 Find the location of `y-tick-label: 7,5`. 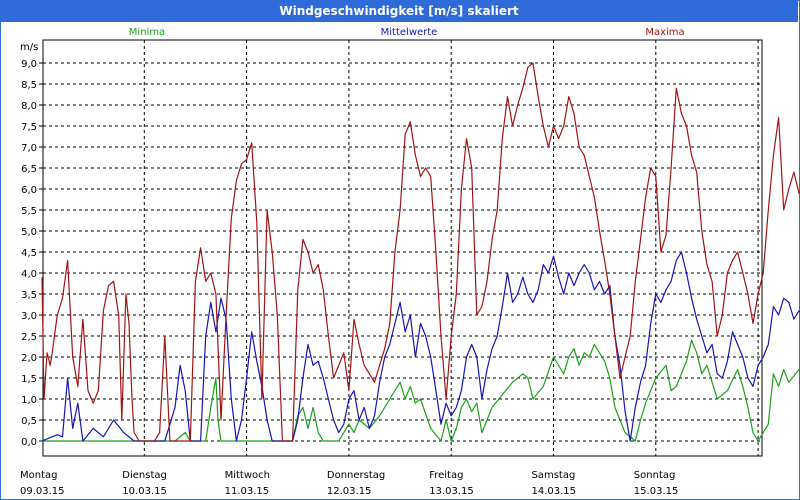

y-tick-label: 7,5 is located at coordinates (29, 127).